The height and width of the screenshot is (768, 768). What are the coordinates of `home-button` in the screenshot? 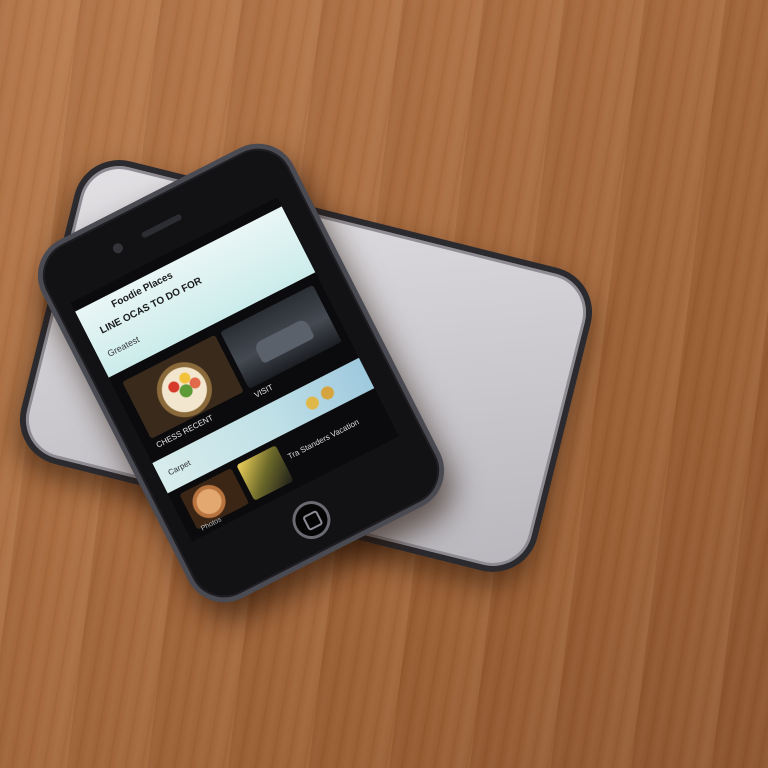 It's located at (311, 520).